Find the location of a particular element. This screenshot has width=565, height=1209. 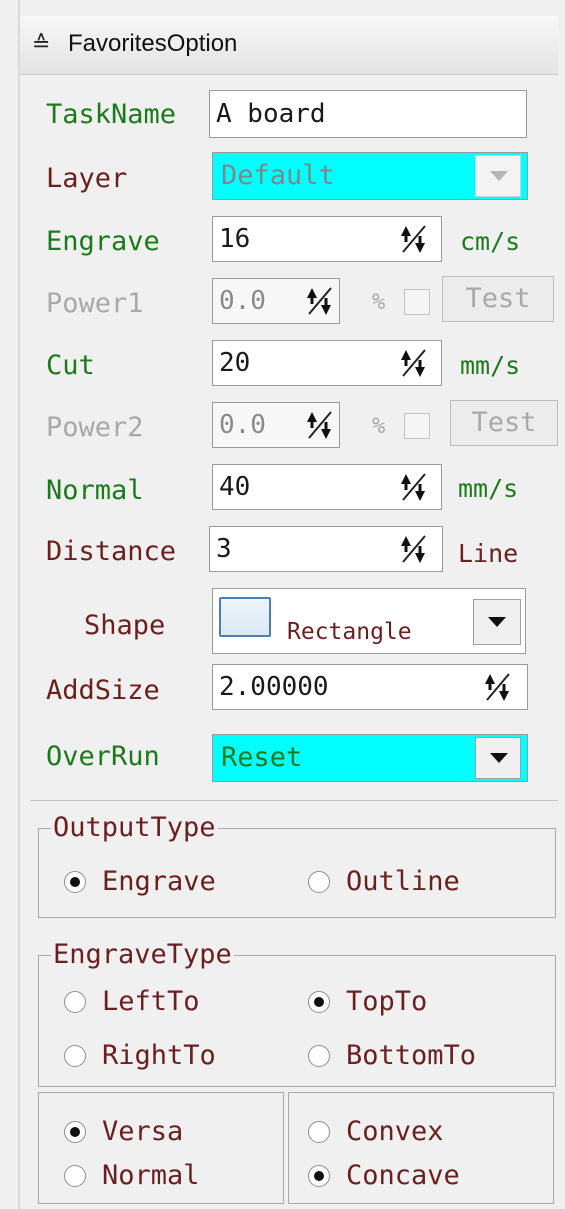

direction-versa-label: Versa is located at coordinates (143, 1131).